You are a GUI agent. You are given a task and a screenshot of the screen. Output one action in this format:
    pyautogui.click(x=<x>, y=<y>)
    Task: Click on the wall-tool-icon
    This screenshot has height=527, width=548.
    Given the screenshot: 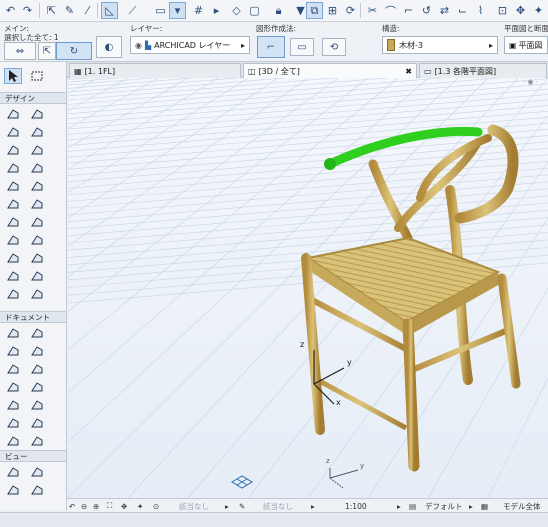 What is the action you would take?
    pyautogui.click(x=13, y=114)
    